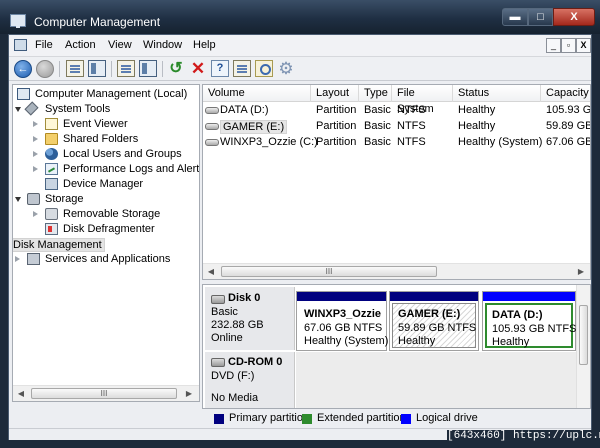  Describe the element at coordinates (120, 45) in the screenshot. I see `menu-view: View` at that location.